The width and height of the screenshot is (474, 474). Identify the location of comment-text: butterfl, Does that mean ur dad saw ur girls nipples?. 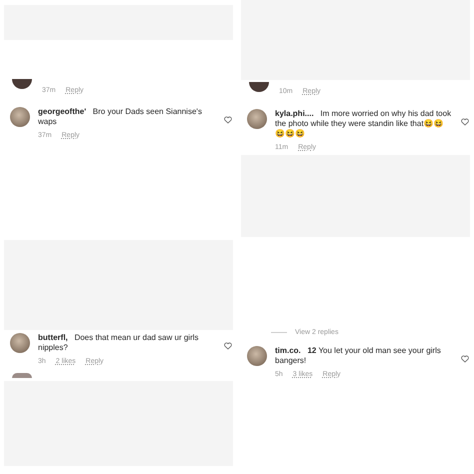
(119, 343).